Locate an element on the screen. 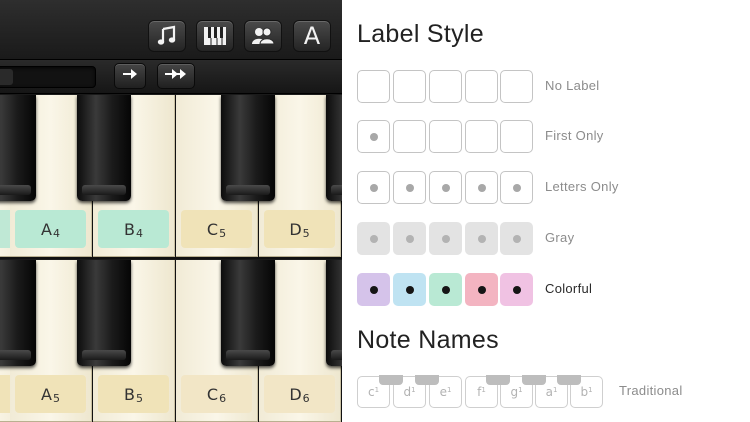 The height and width of the screenshot is (422, 750). minimap-thumb is located at coordinates (6, 77).